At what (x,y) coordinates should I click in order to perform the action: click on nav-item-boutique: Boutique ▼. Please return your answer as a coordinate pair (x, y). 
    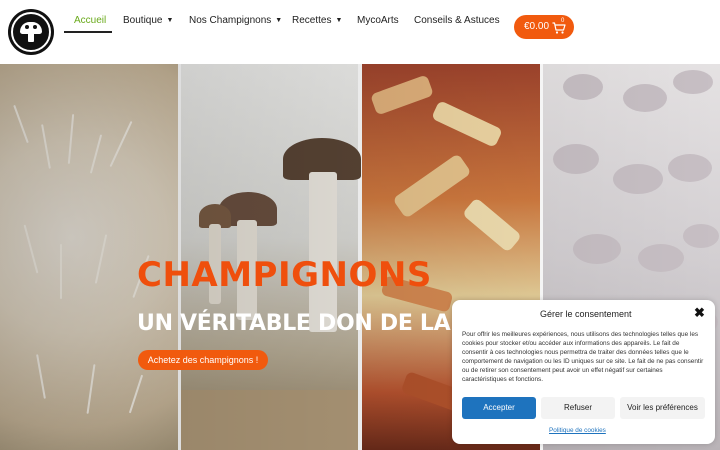
    Looking at the image, I should click on (148, 20).